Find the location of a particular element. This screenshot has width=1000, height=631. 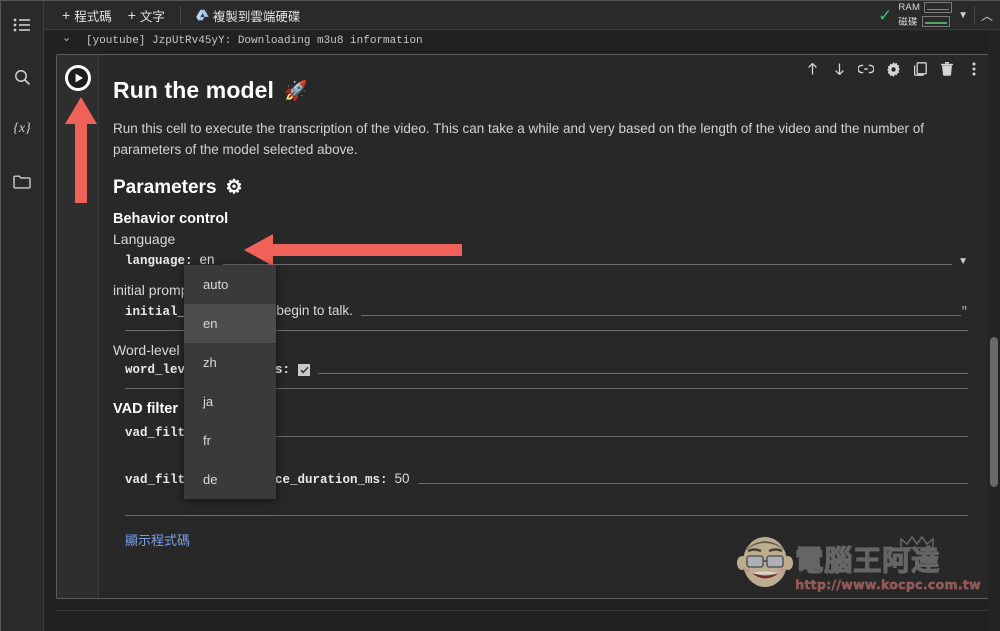

notebook-toolbar: + 程式碼 + 文字 複製到雲端硬碟 ✓ RAM 磁碟 ▼ ︿ is located at coordinates (522, 15).